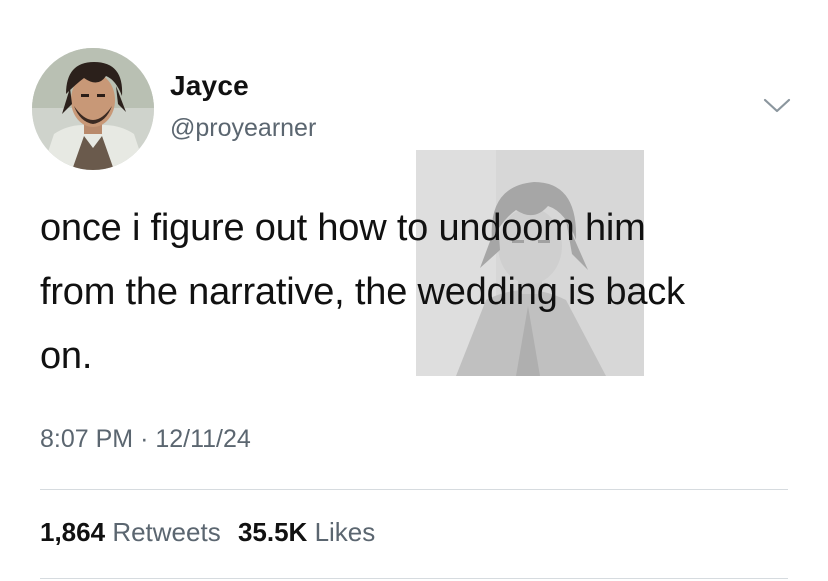 The height and width of the screenshot is (581, 828). I want to click on retweets-count: 1,864, so click(73, 532).